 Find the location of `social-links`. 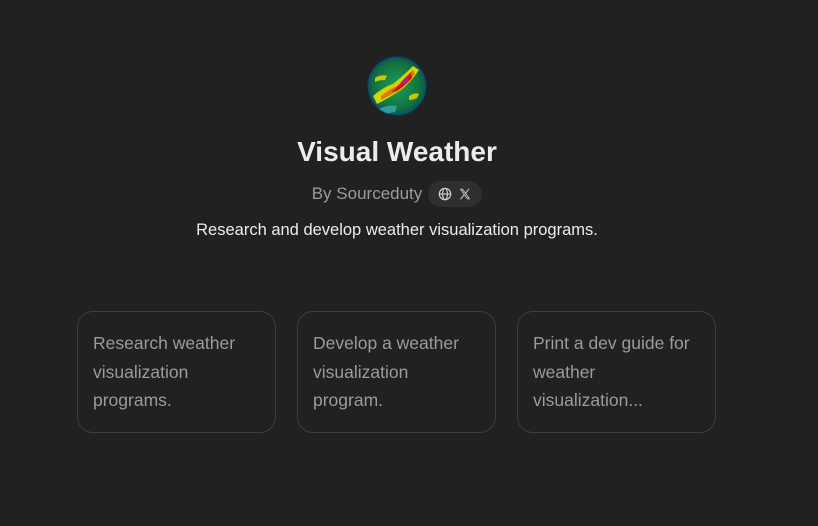

social-links is located at coordinates (455, 194).